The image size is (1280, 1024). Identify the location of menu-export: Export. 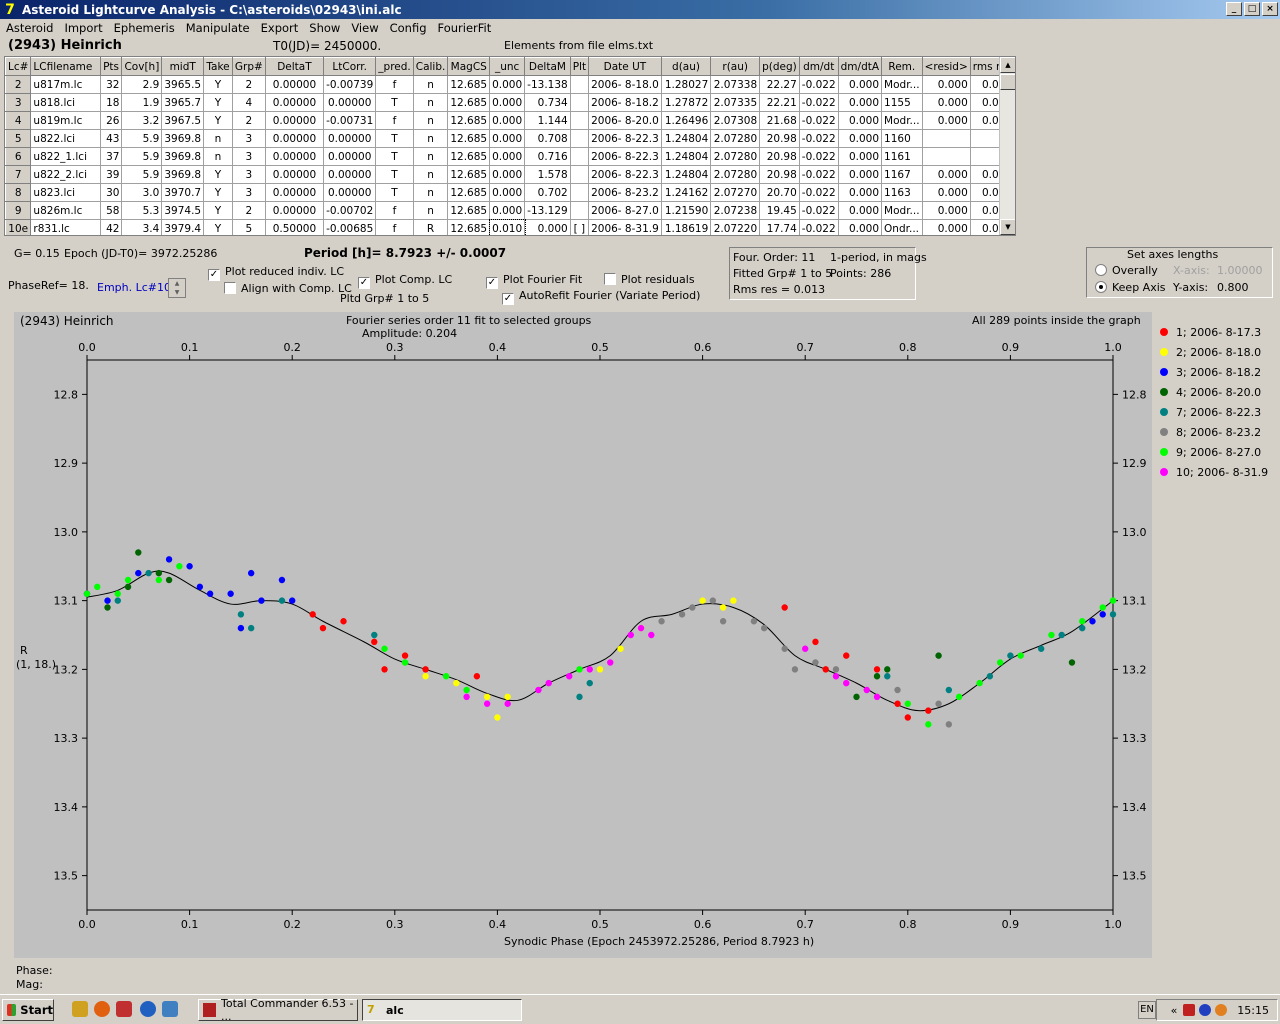
(281, 28).